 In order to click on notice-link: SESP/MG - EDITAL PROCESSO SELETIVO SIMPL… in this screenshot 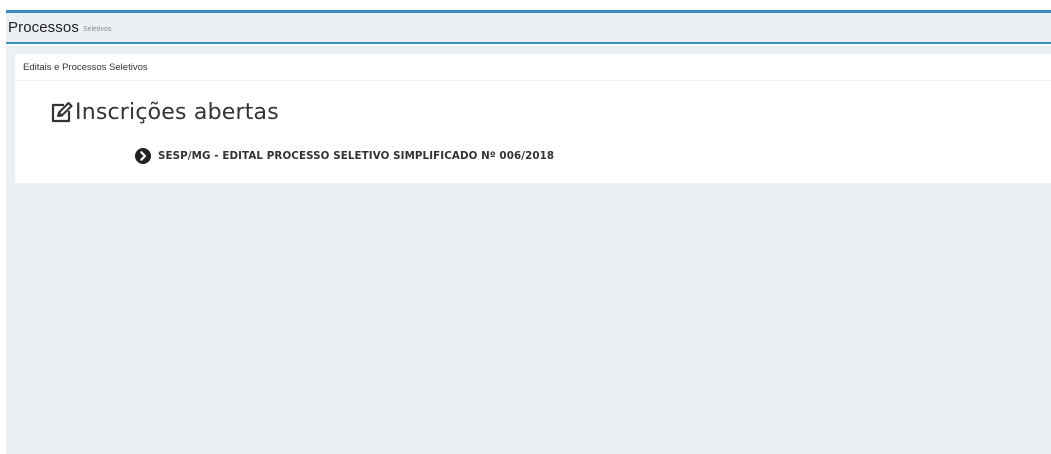, I will do `click(344, 156)`.